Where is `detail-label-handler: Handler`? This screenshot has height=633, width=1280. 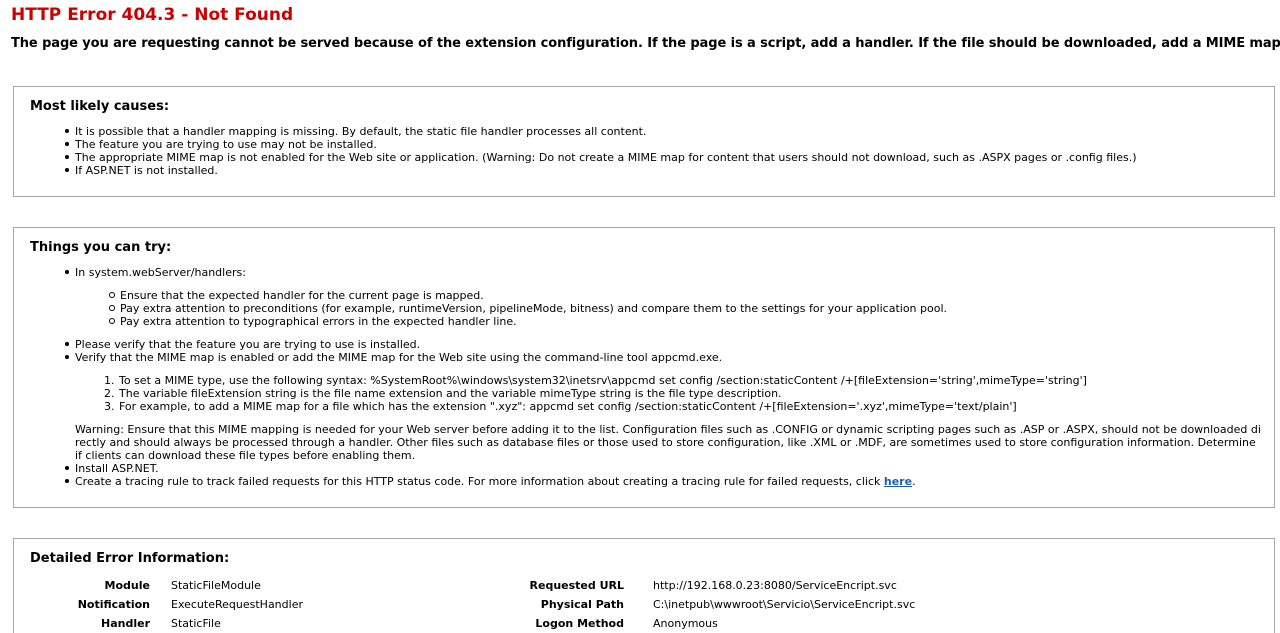
detail-label-handler: Handler is located at coordinates (125, 623).